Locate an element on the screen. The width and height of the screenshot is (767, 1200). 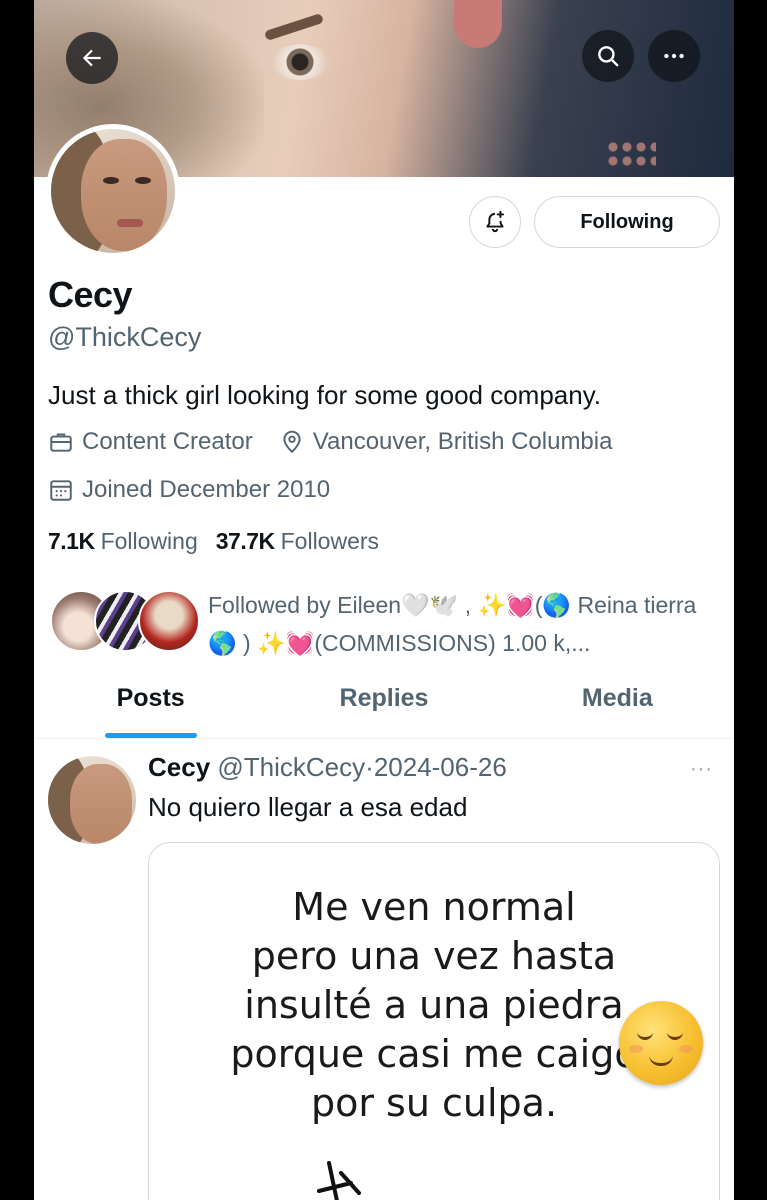
profile-handle: @ThickCecy is located at coordinates (125, 337).